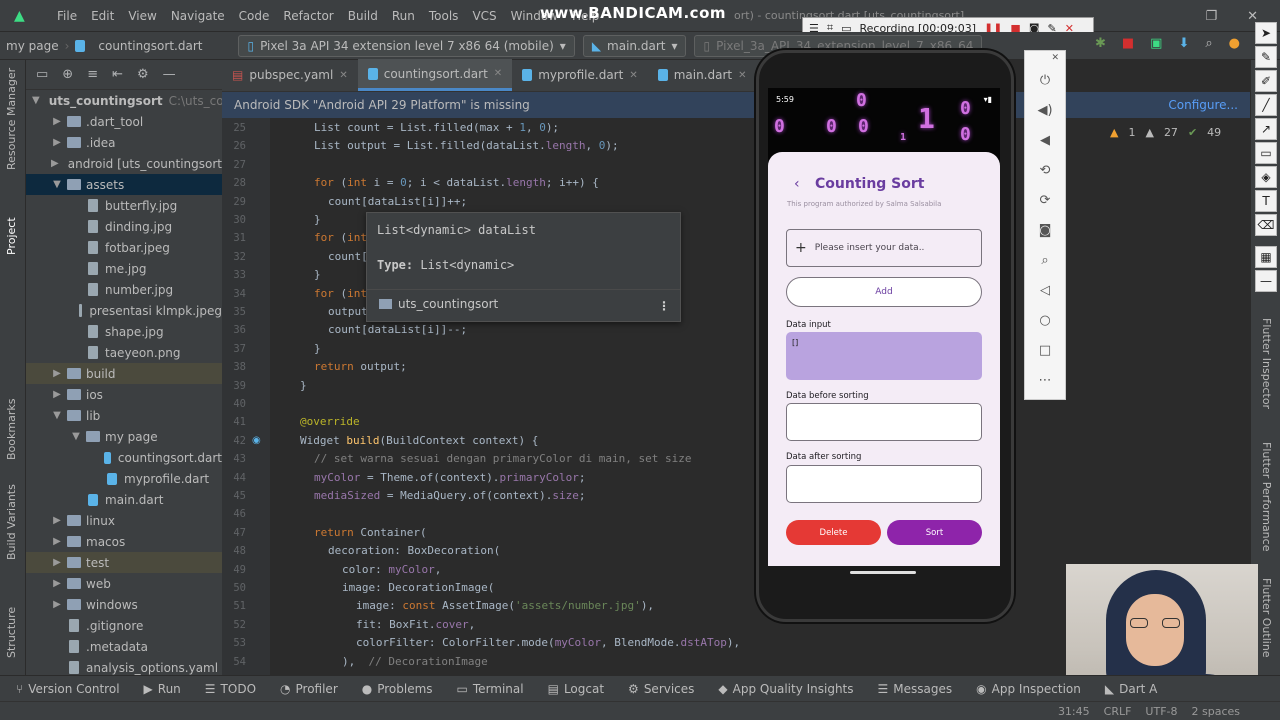 The width and height of the screenshot is (1280, 720). I want to click on add-button: Add, so click(884, 292).